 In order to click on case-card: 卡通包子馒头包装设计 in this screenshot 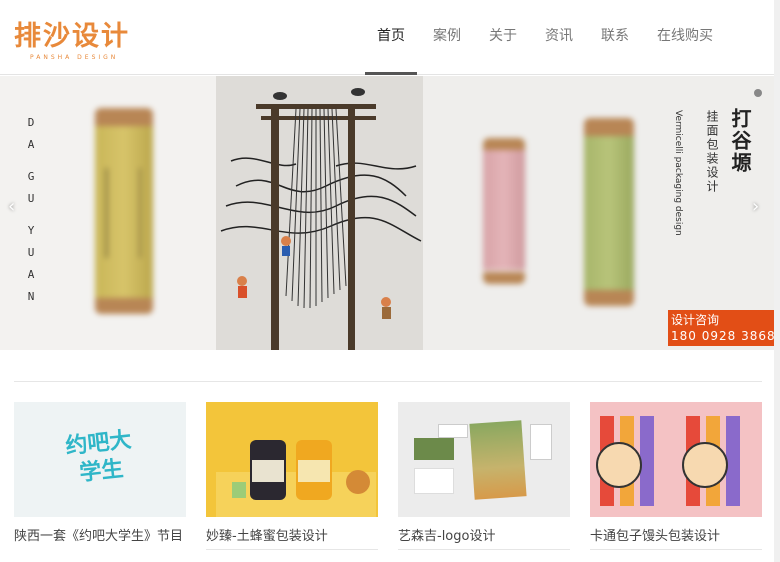, I will do `click(676, 476)`.